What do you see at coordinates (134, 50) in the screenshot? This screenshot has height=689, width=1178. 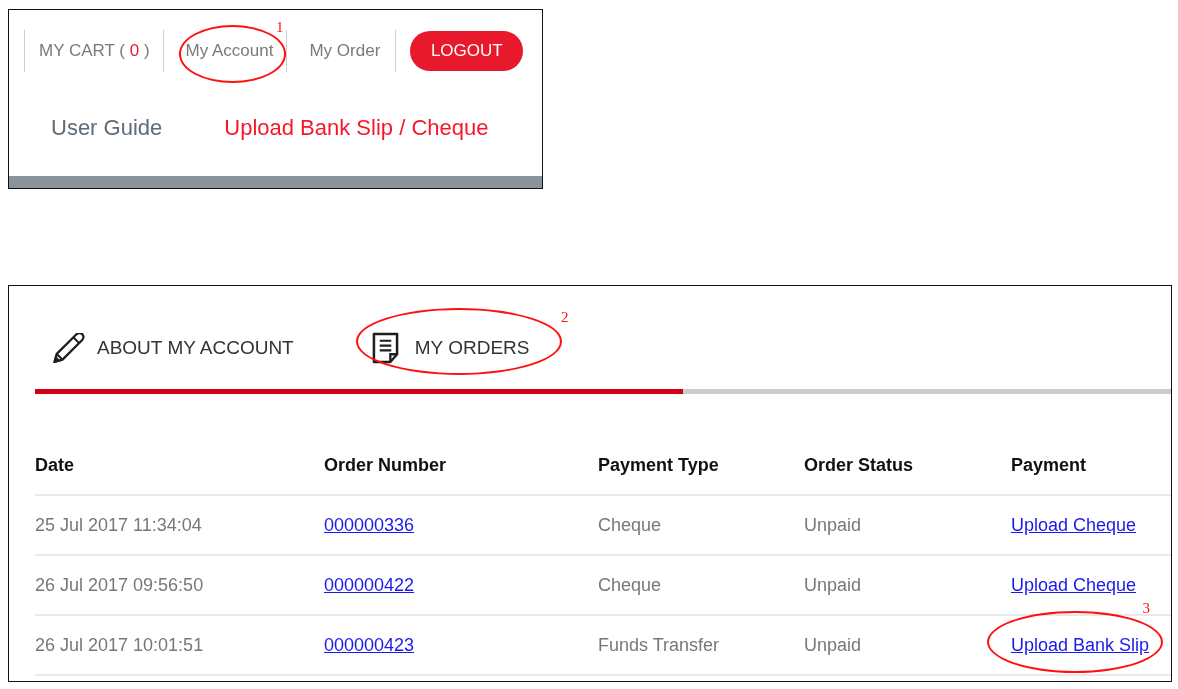 I see `cart-count: 0` at bounding box center [134, 50].